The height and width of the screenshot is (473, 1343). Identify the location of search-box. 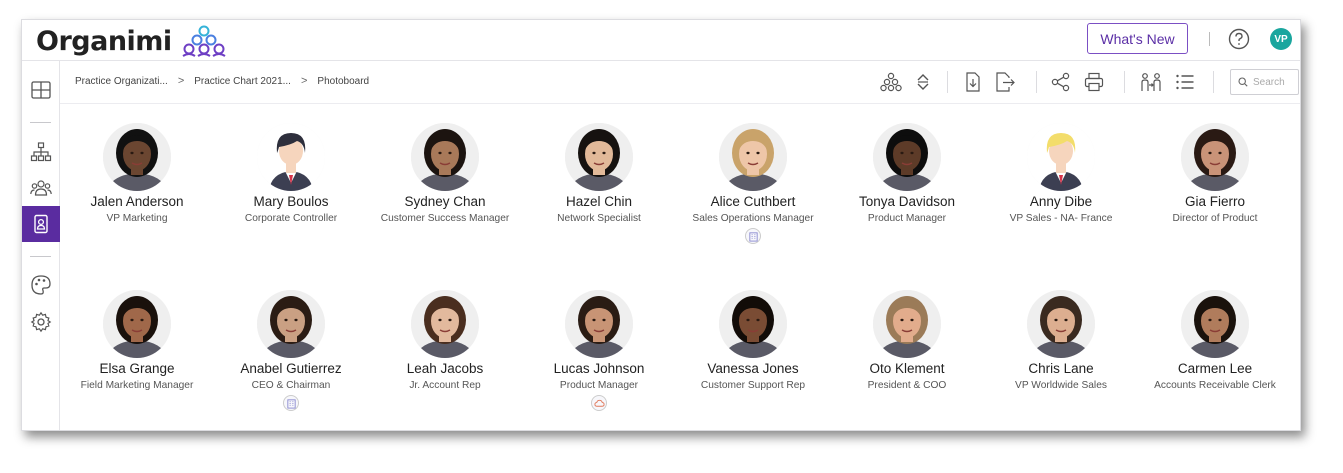
(1264, 82).